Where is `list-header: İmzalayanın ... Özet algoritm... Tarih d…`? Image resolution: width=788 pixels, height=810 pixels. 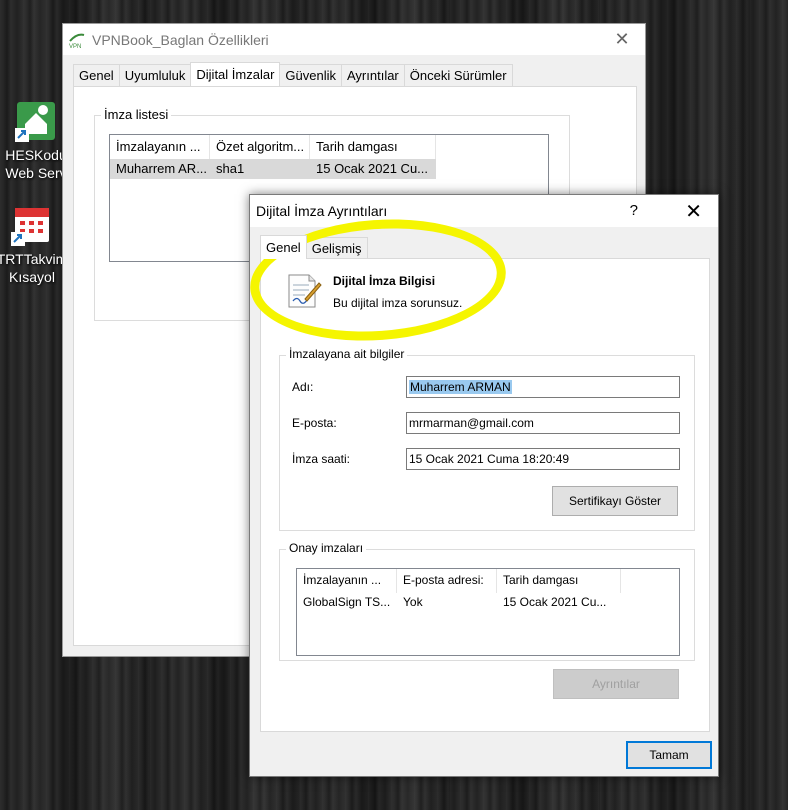 list-header: İmzalayanın ... Özet algoritm... Tarih d… is located at coordinates (329, 147).